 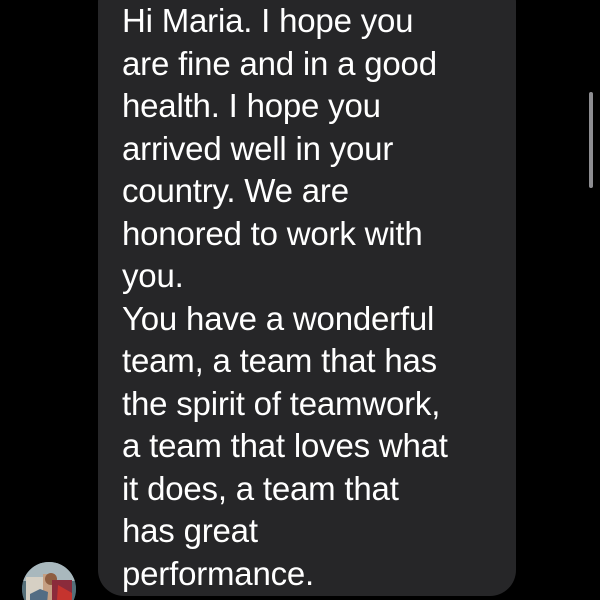 What do you see at coordinates (281, 403) in the screenshot?
I see `message-line: the spirit of teamwork,` at bounding box center [281, 403].